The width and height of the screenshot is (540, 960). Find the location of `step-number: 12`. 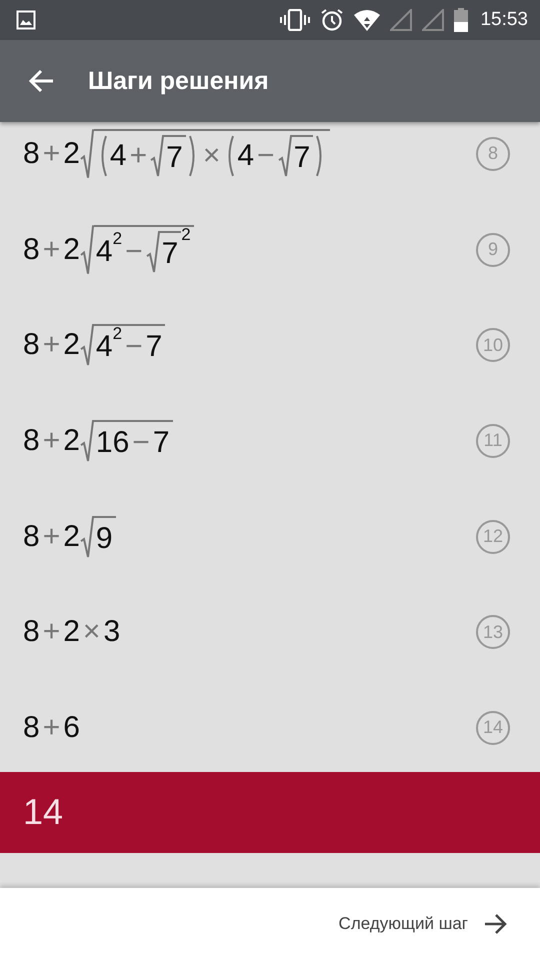

step-number: 12 is located at coordinates (493, 537).